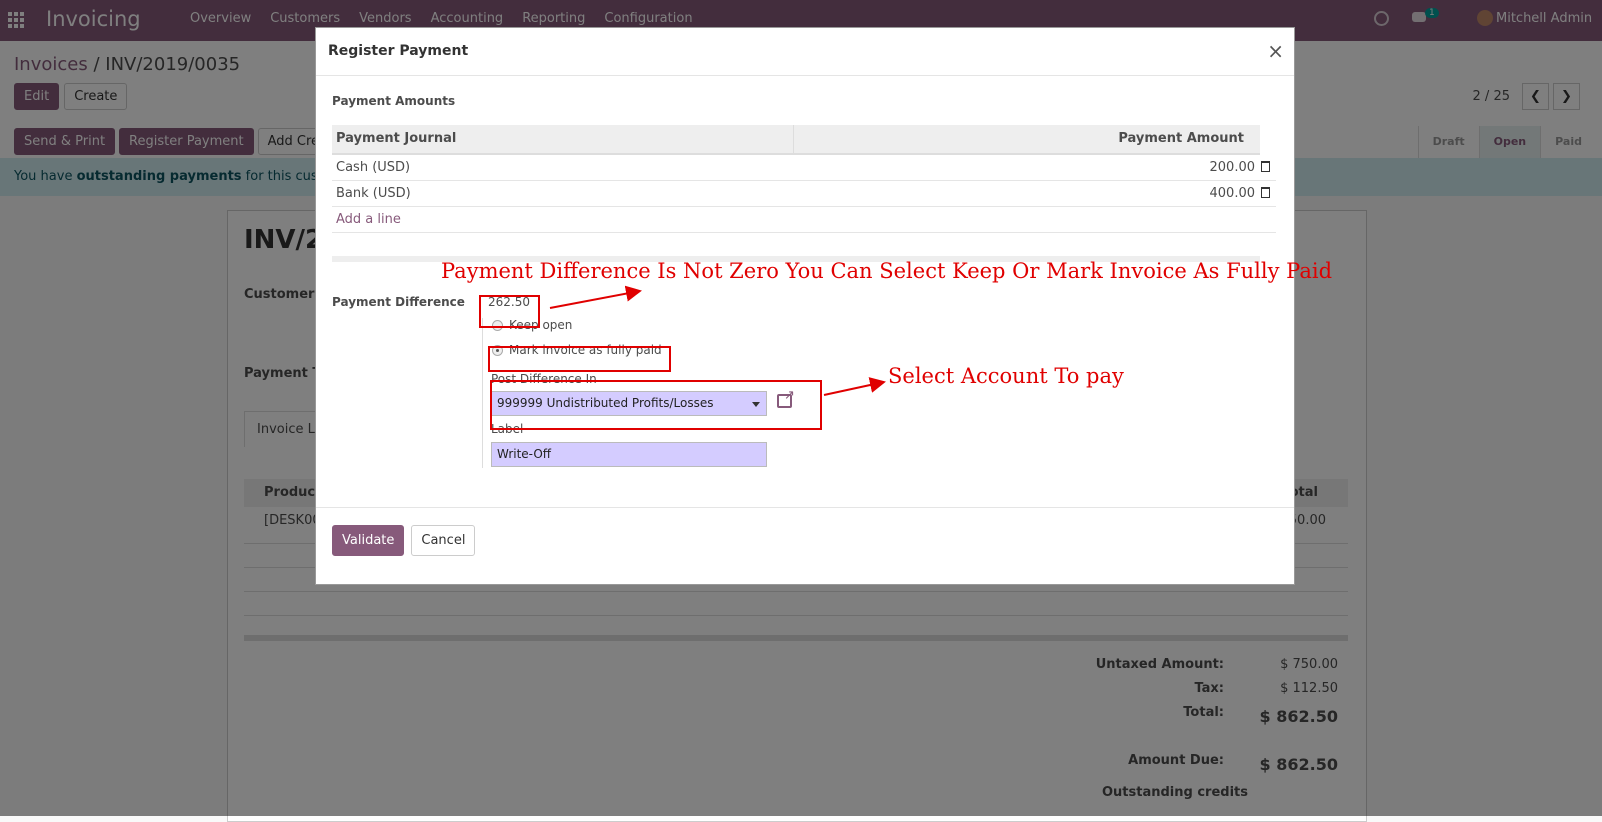 The image size is (1602, 822). I want to click on arrow-to-difference-note, so click(595, 297).